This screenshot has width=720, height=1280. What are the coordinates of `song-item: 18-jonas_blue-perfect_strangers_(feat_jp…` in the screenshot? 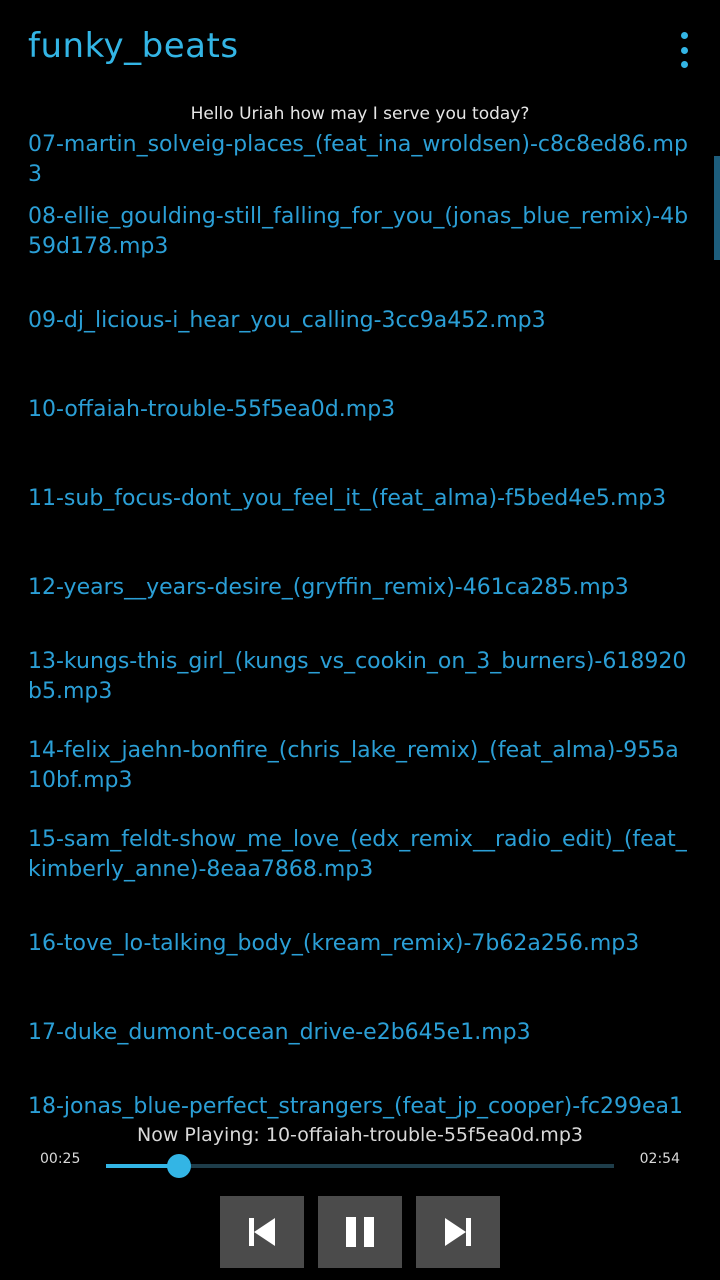 It's located at (360, 1107).